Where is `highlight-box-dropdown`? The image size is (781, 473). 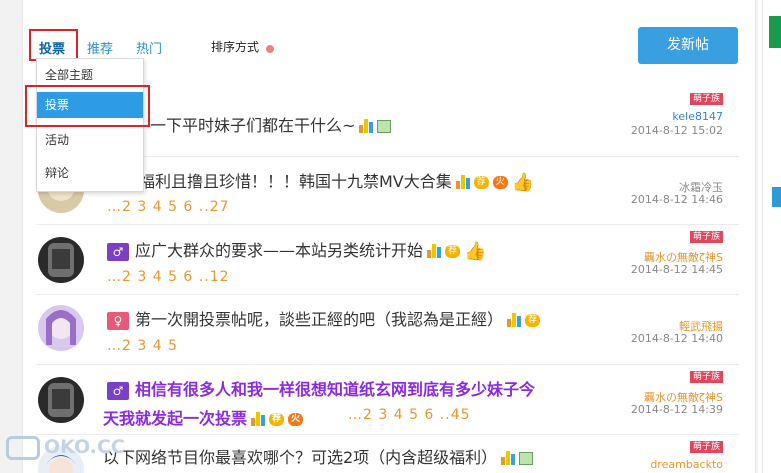
highlight-box-dropdown is located at coordinates (87, 106).